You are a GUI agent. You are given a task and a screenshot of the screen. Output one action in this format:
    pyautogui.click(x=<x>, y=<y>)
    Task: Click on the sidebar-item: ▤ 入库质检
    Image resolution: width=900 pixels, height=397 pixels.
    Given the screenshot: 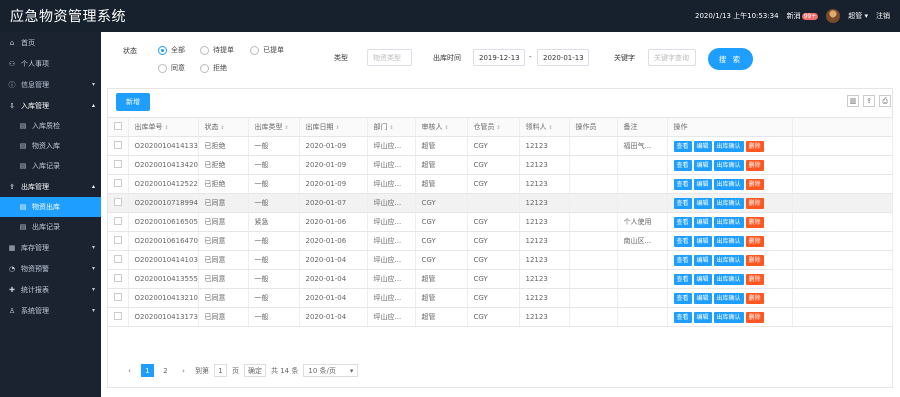 What is the action you would take?
    pyautogui.click(x=50, y=126)
    